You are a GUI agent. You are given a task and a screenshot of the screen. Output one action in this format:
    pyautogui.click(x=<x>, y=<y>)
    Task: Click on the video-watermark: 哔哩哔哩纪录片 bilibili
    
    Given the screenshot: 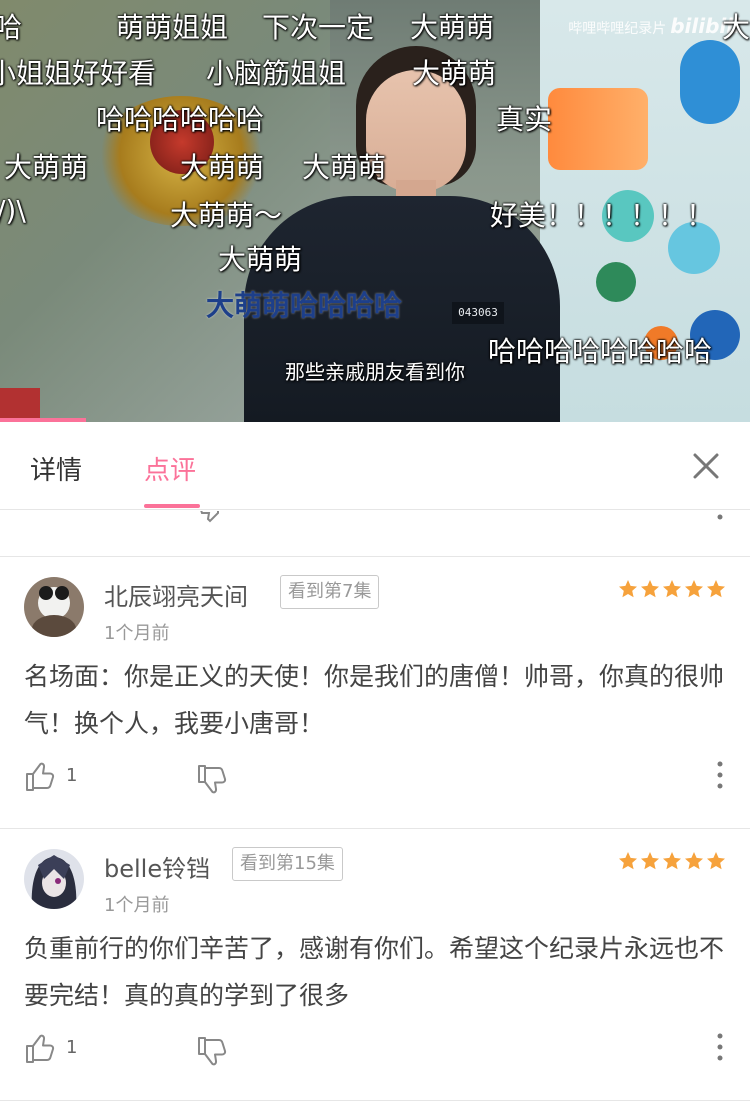 What is the action you would take?
    pyautogui.click(x=654, y=26)
    